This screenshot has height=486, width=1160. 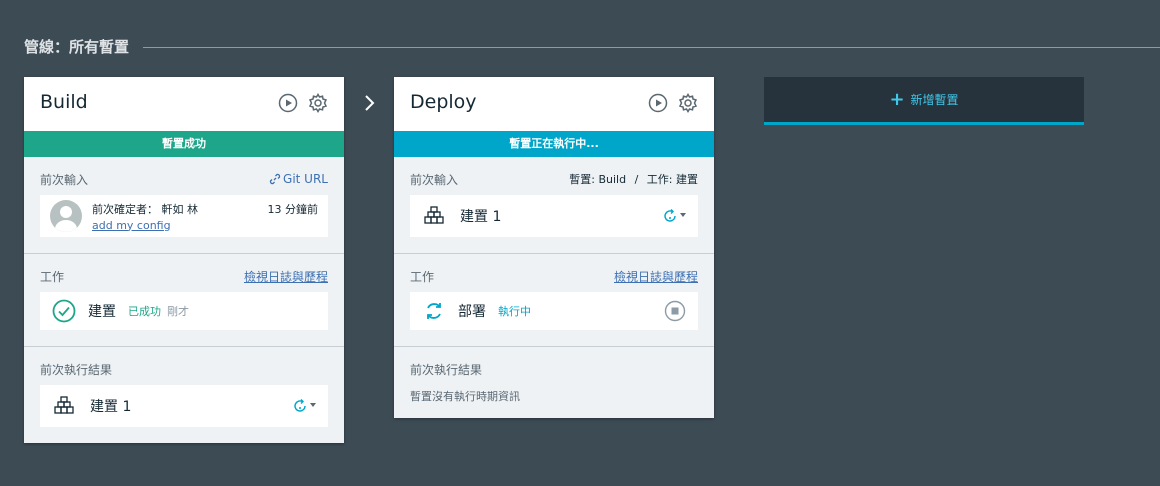 I want to click on git-url-label: Git URL, so click(x=305, y=179).